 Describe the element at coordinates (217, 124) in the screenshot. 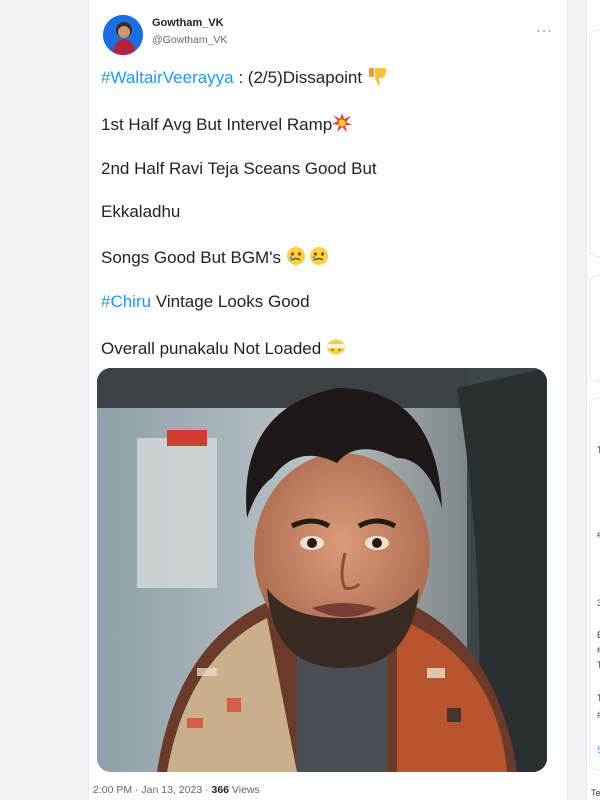

I see `tweet-text: 1st Half Avg But Intervel Ramp` at that location.